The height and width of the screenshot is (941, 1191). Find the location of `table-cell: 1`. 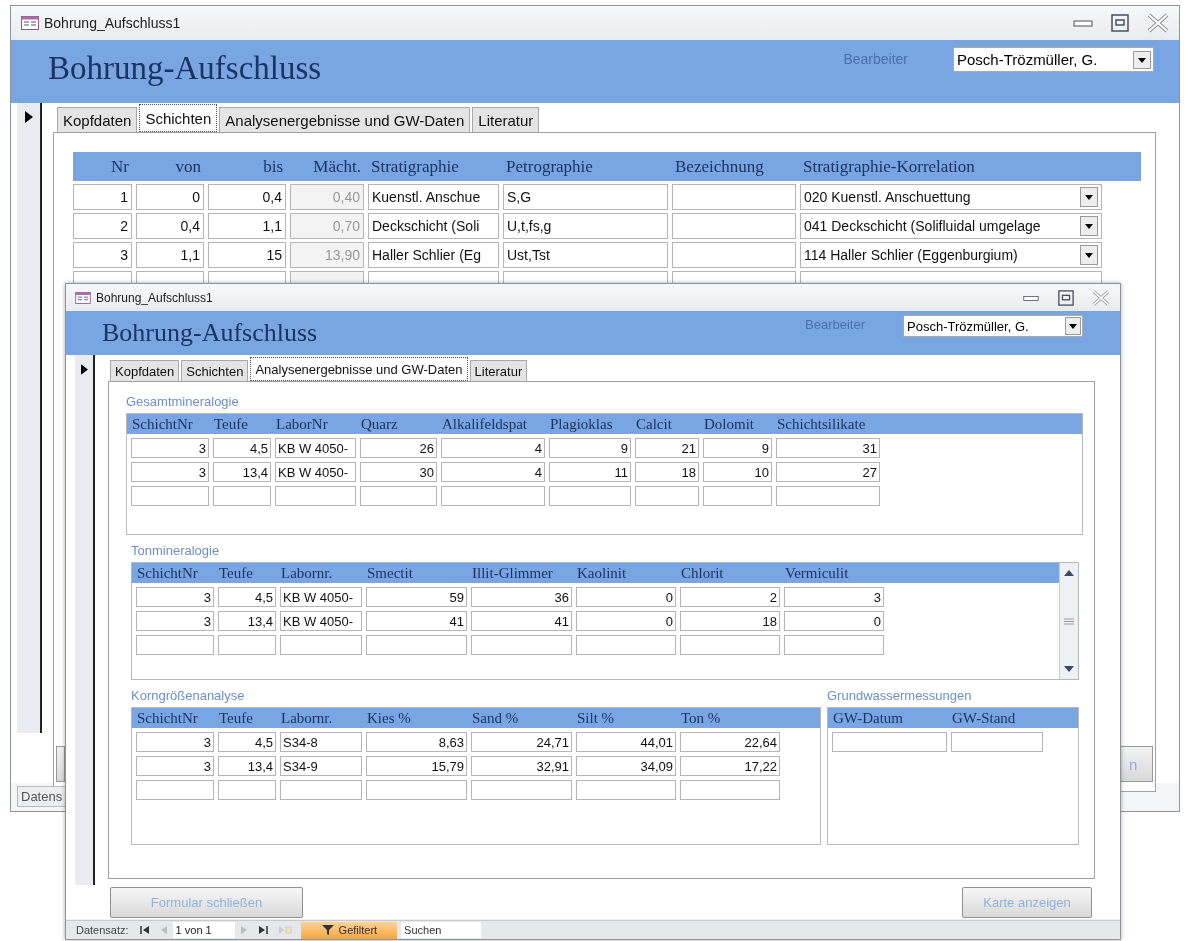

table-cell: 1 is located at coordinates (102, 197).